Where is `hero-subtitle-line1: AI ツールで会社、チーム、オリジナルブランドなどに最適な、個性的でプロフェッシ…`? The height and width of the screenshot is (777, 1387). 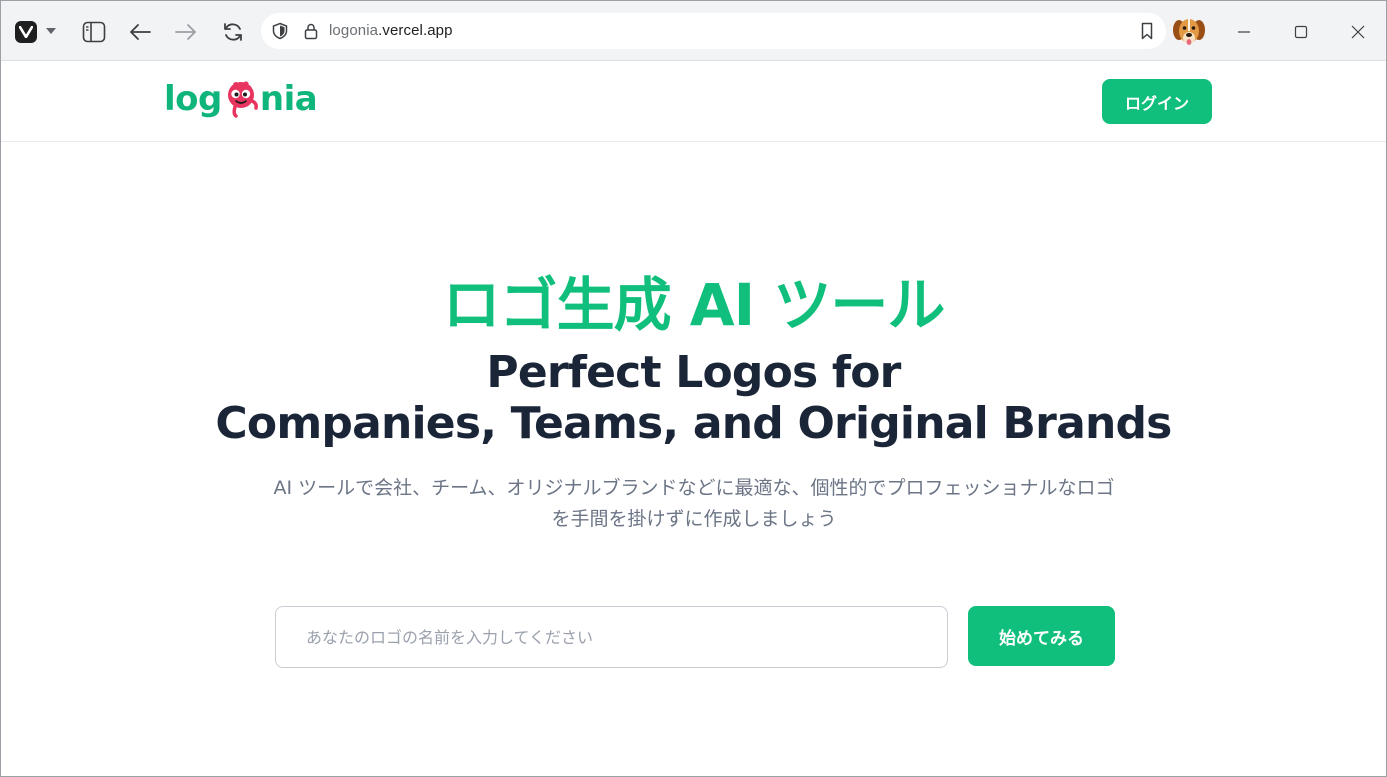
hero-subtitle-line1: AI ツールで会社、チーム、オリジナルブランドなどに最適な、個性的でプロフェッシ… is located at coordinates (694, 488).